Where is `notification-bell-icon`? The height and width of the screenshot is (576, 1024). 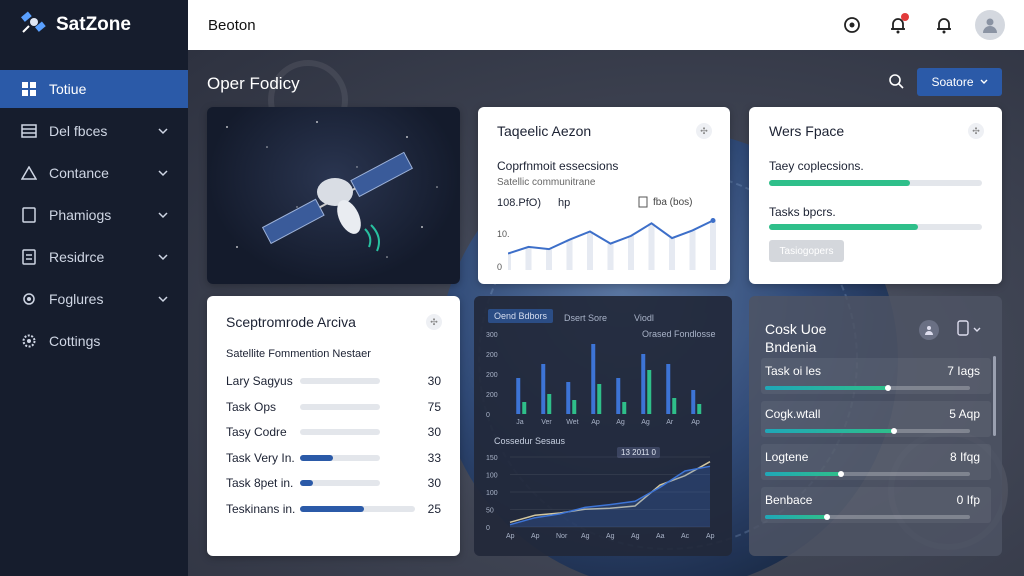
notification-bell-icon is located at coordinates (898, 25).